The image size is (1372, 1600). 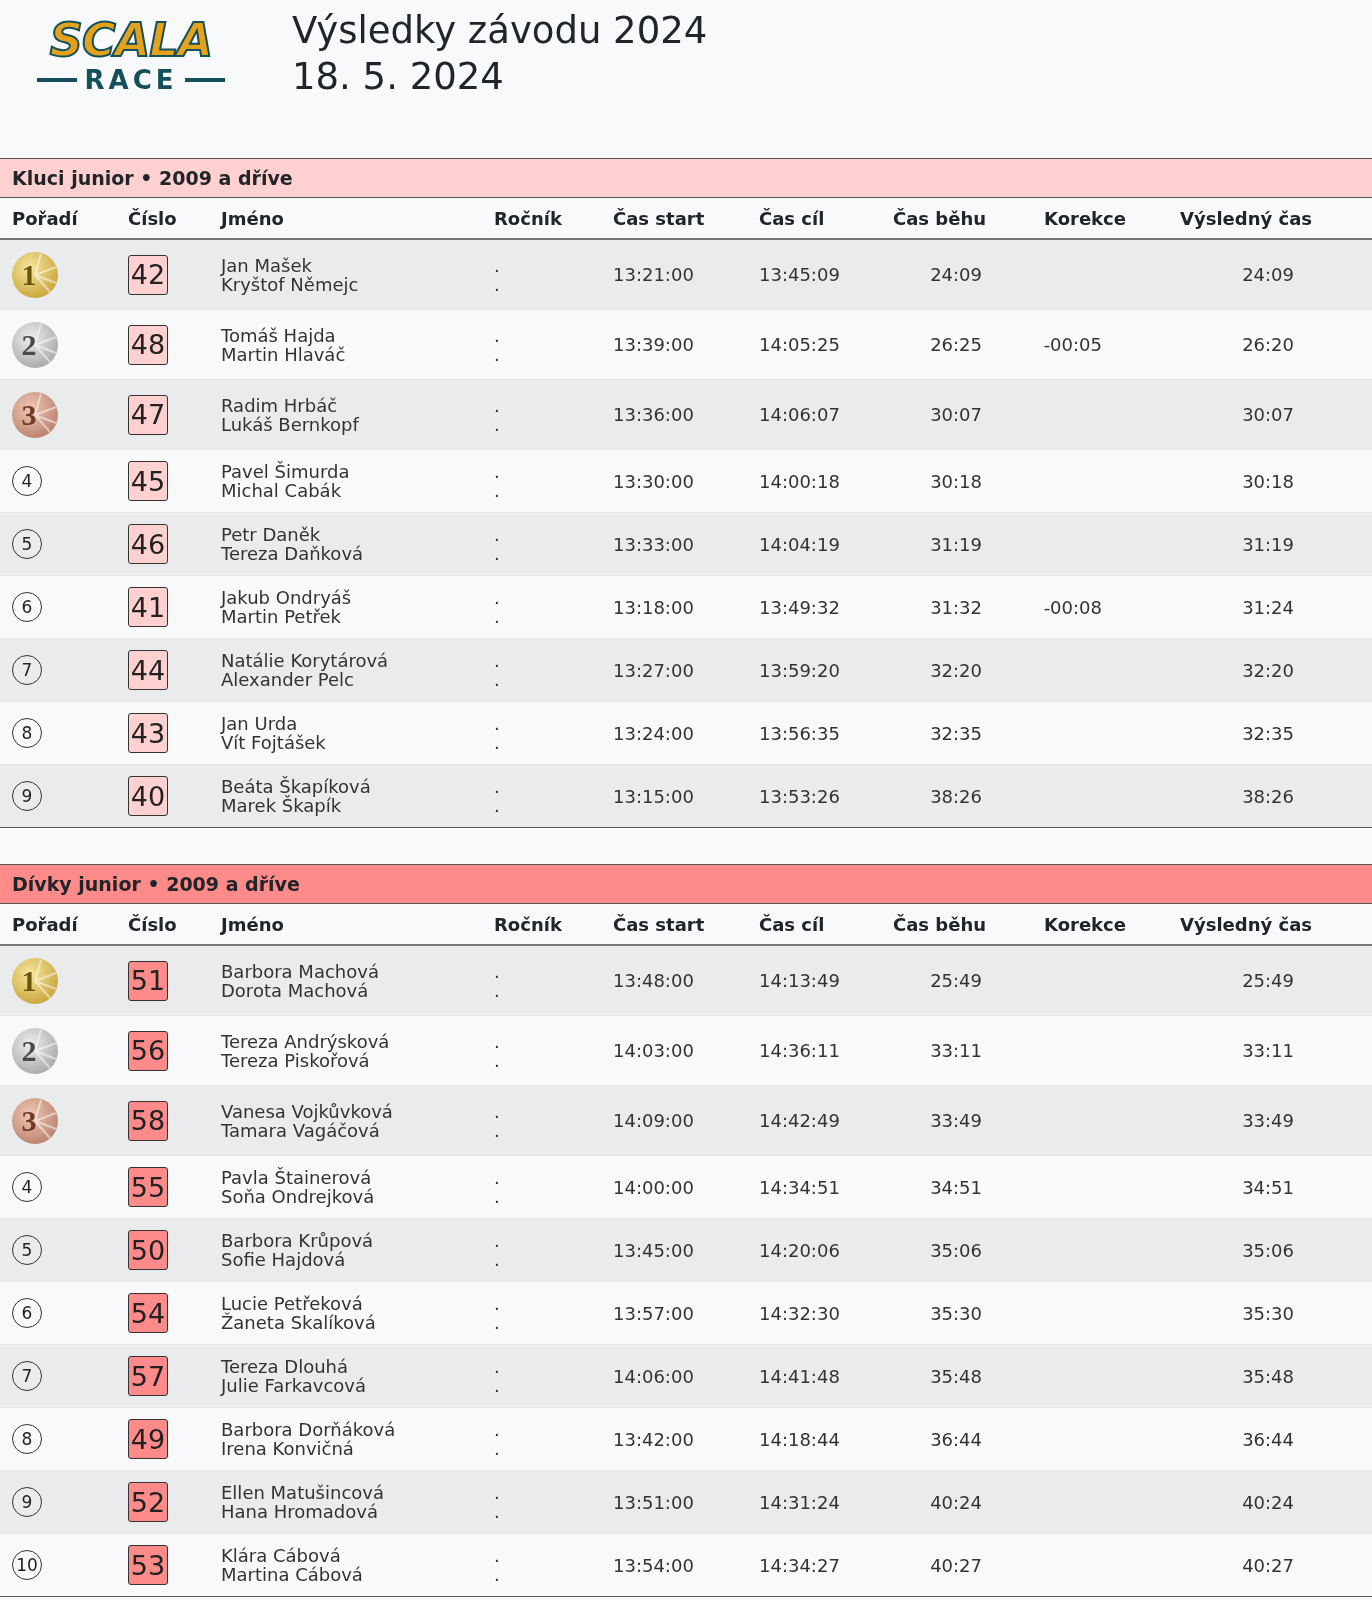 I want to click on final-time: 31:24, so click(x=1268, y=607).